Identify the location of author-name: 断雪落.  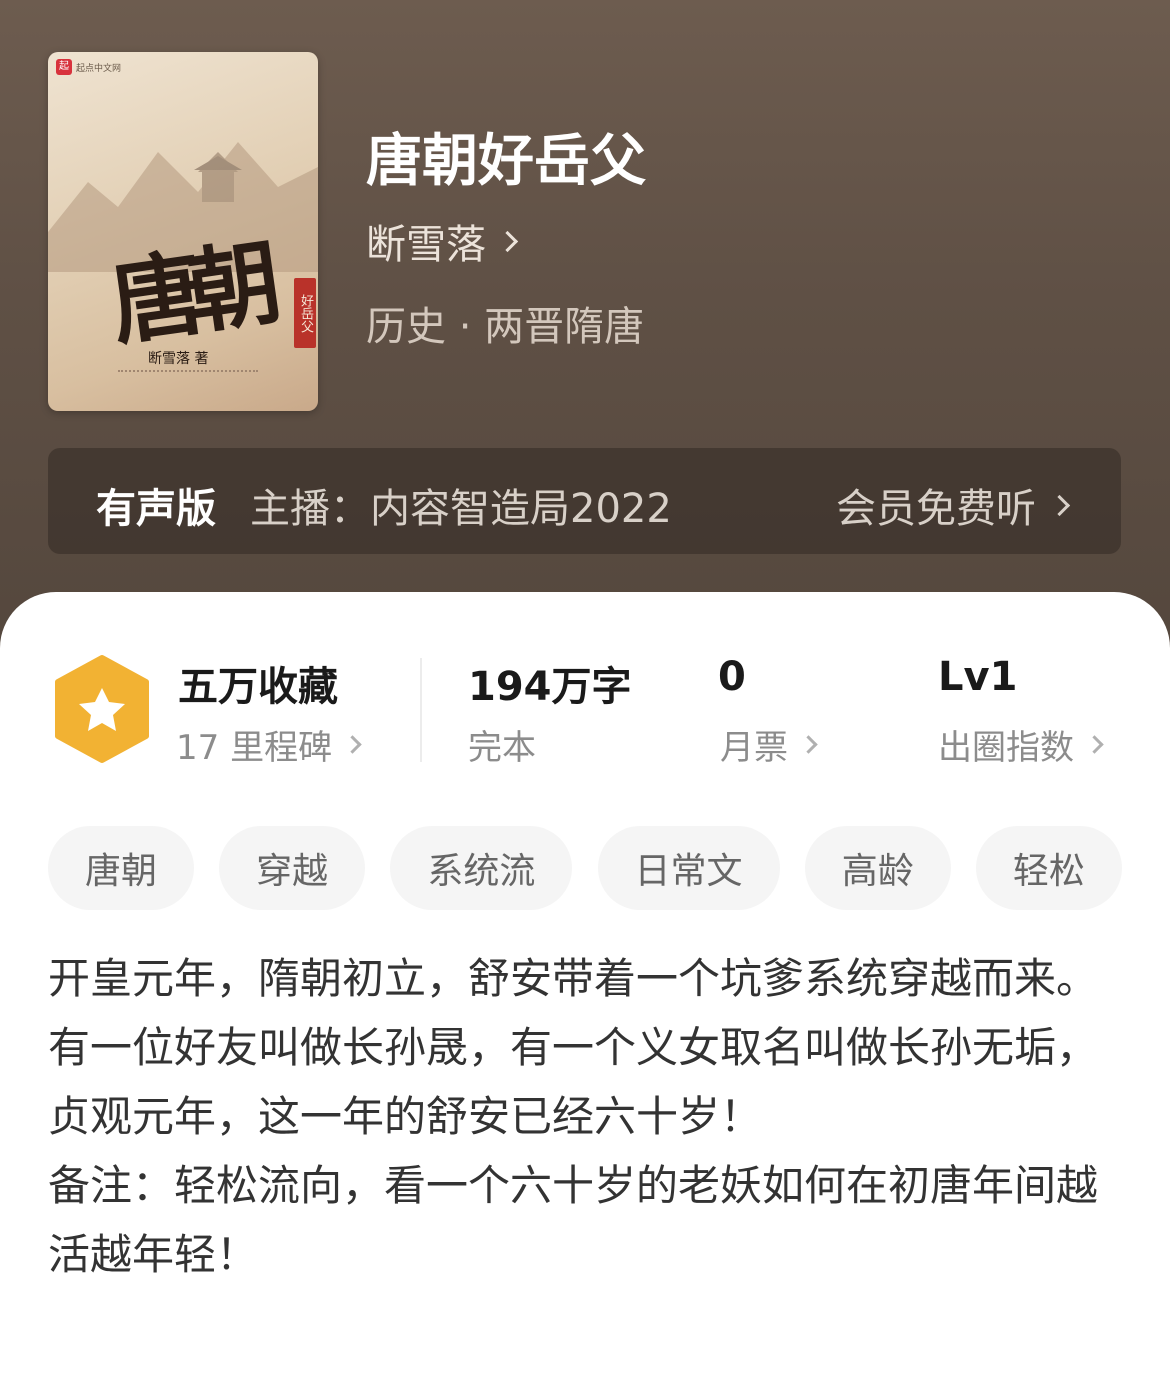
(426, 245).